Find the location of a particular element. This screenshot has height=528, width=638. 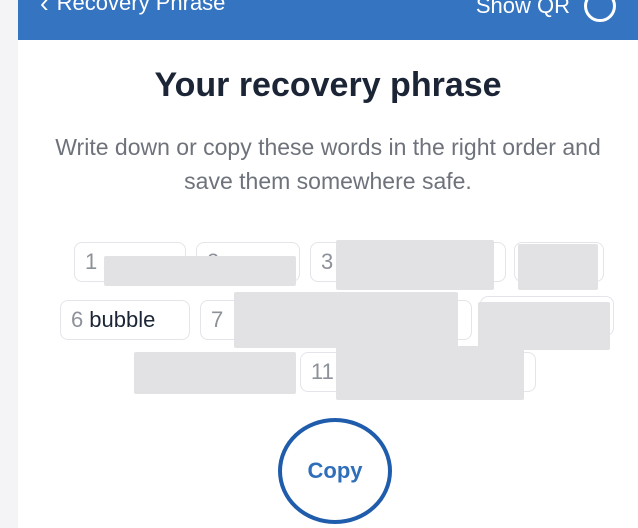

page-title: Your recovery phrase is located at coordinates (328, 85).